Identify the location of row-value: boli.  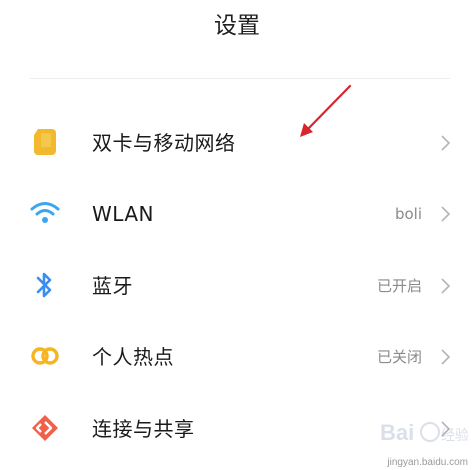
(408, 214).